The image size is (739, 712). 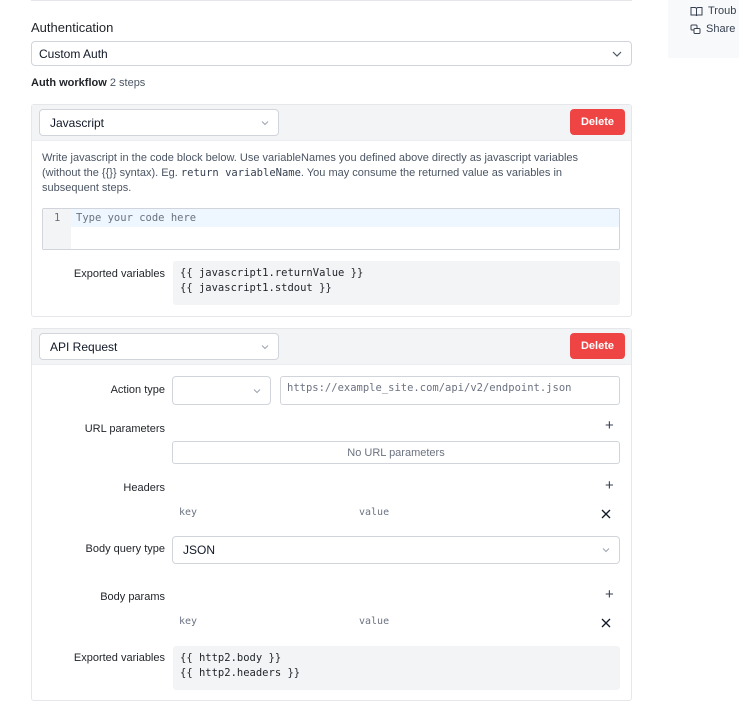 What do you see at coordinates (609, 594) in the screenshot?
I see `add-body-param-button: +` at bounding box center [609, 594].